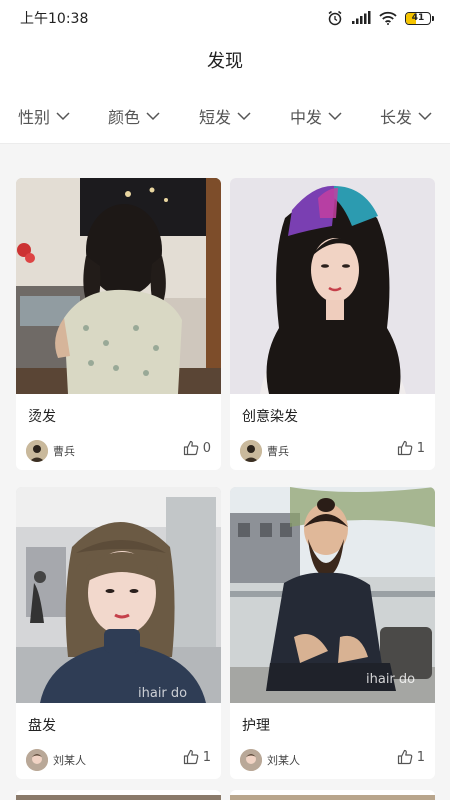  What do you see at coordinates (225, 18) in the screenshot?
I see `status-bar: 上午10:38 41` at bounding box center [225, 18].